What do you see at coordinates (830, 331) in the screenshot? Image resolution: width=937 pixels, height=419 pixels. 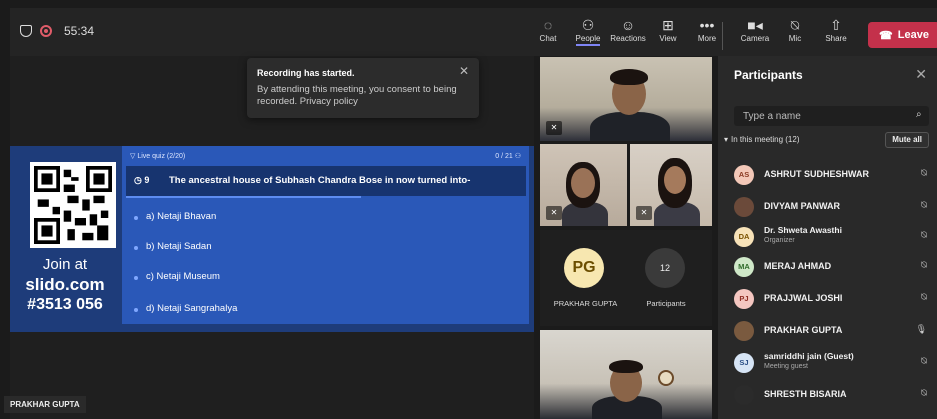 I see `participant-row: PRAKHAR GUPTA 🎙` at bounding box center [830, 331].